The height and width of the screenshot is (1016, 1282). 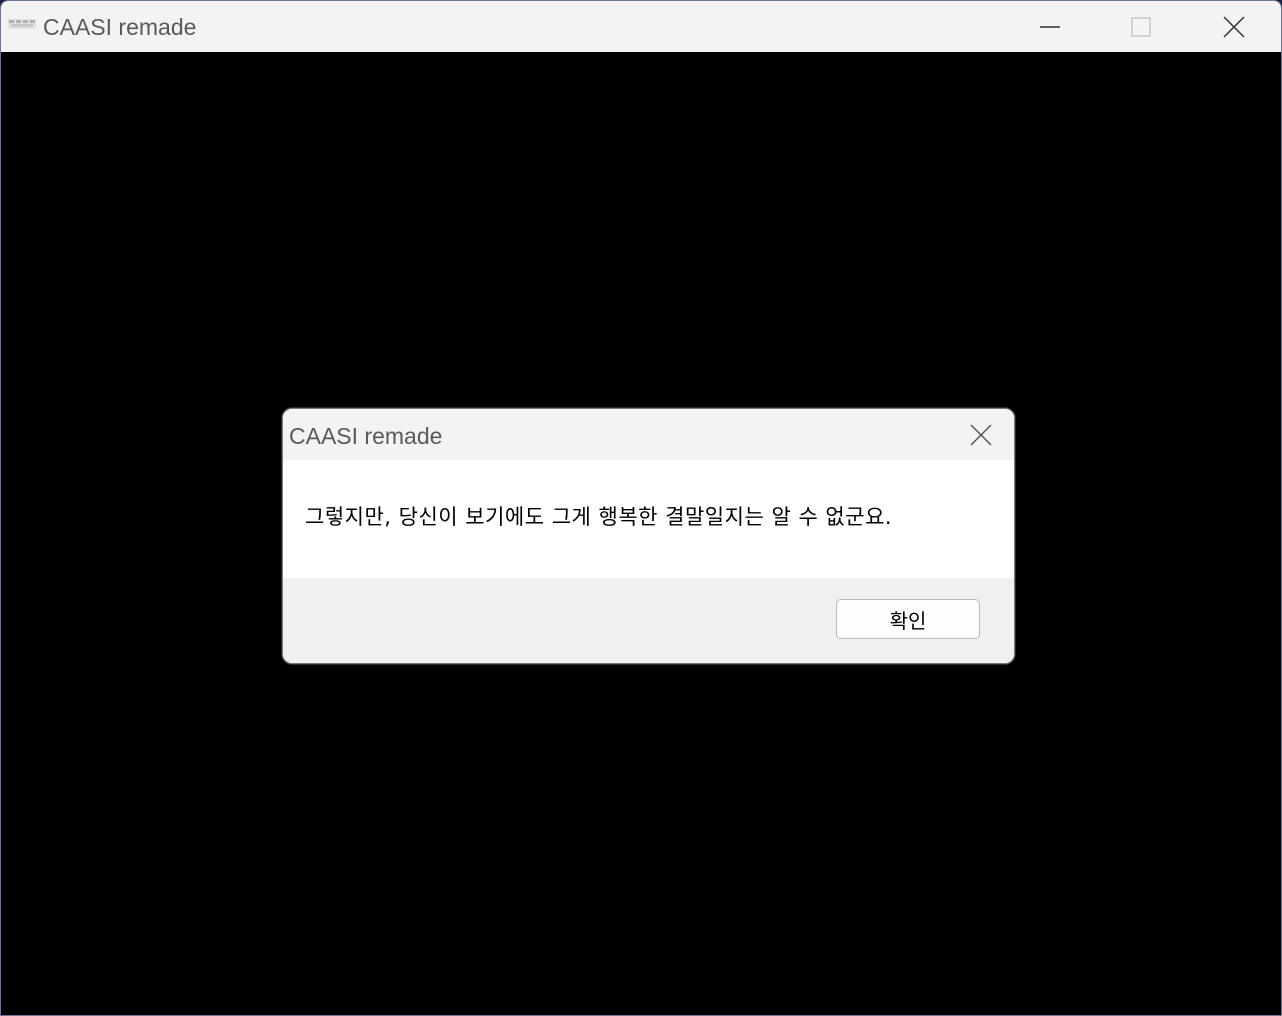 What do you see at coordinates (641, 26) in the screenshot?
I see `window-titlebar: CAASI remade` at bounding box center [641, 26].